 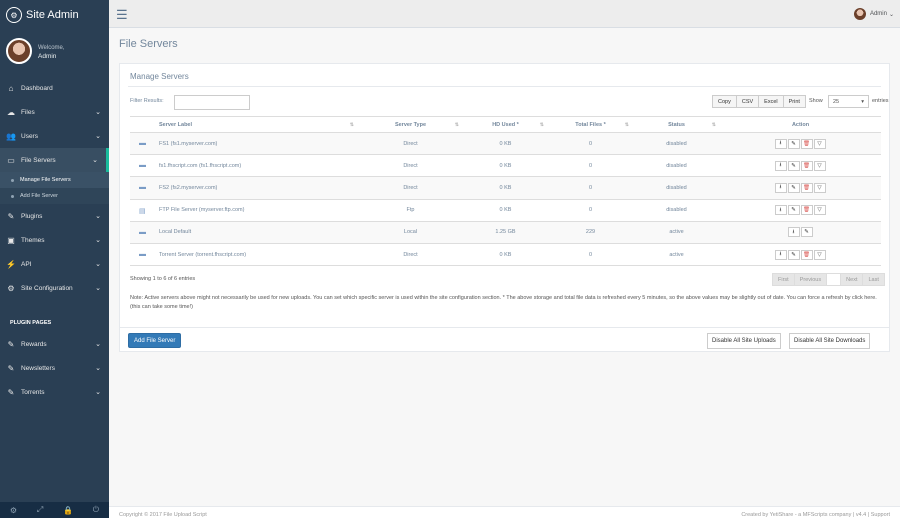 I want to click on col-server-type: Server Type ⇅, so click(x=410, y=124).